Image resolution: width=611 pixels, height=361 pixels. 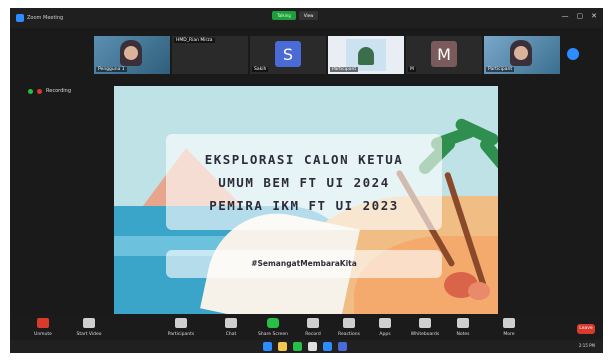 What do you see at coordinates (463, 323) in the screenshot?
I see `notes-icon` at bounding box center [463, 323].